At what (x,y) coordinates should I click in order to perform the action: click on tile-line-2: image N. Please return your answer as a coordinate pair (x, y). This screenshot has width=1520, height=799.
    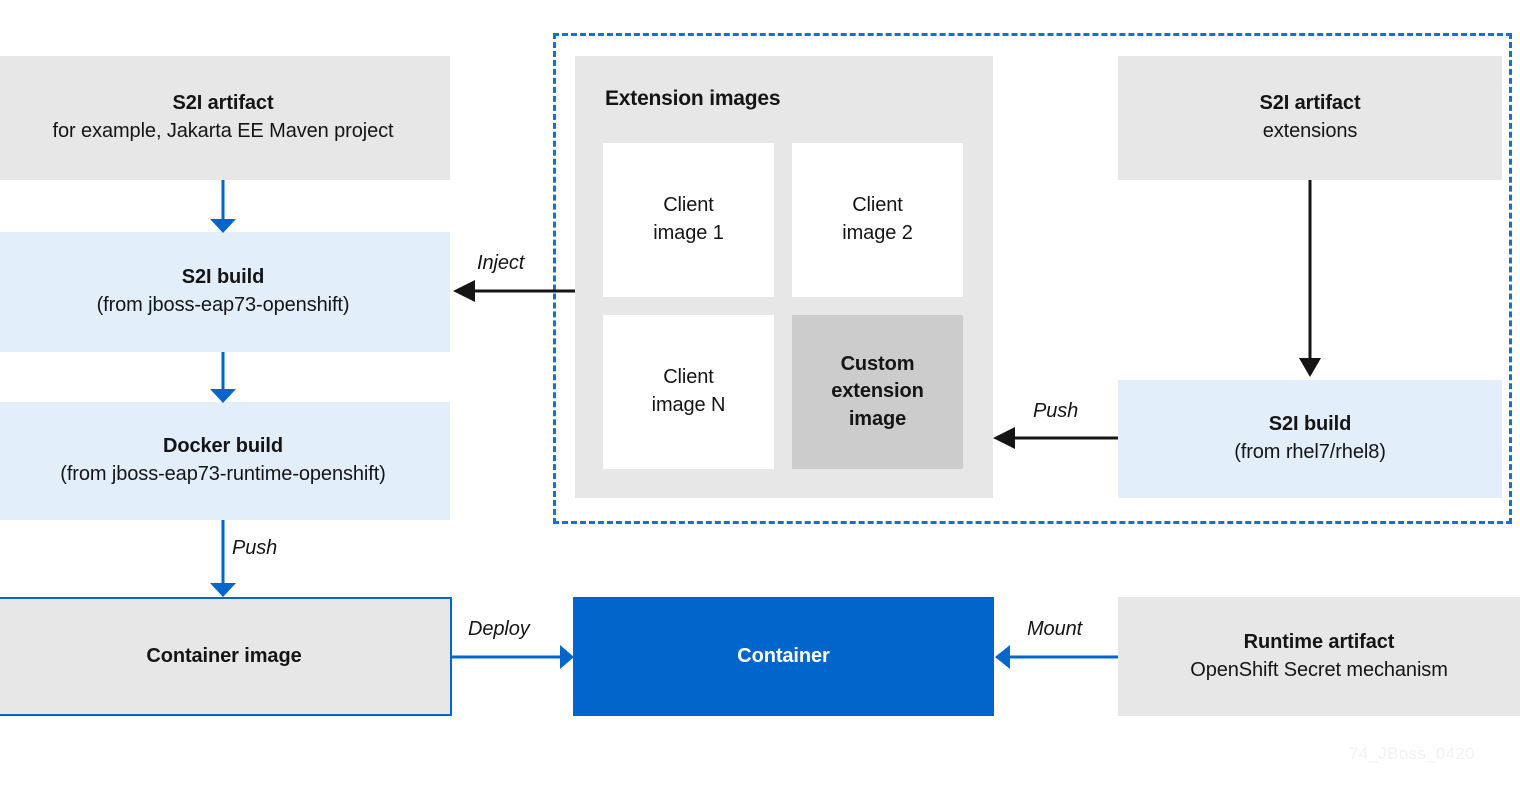
    Looking at the image, I should click on (688, 405).